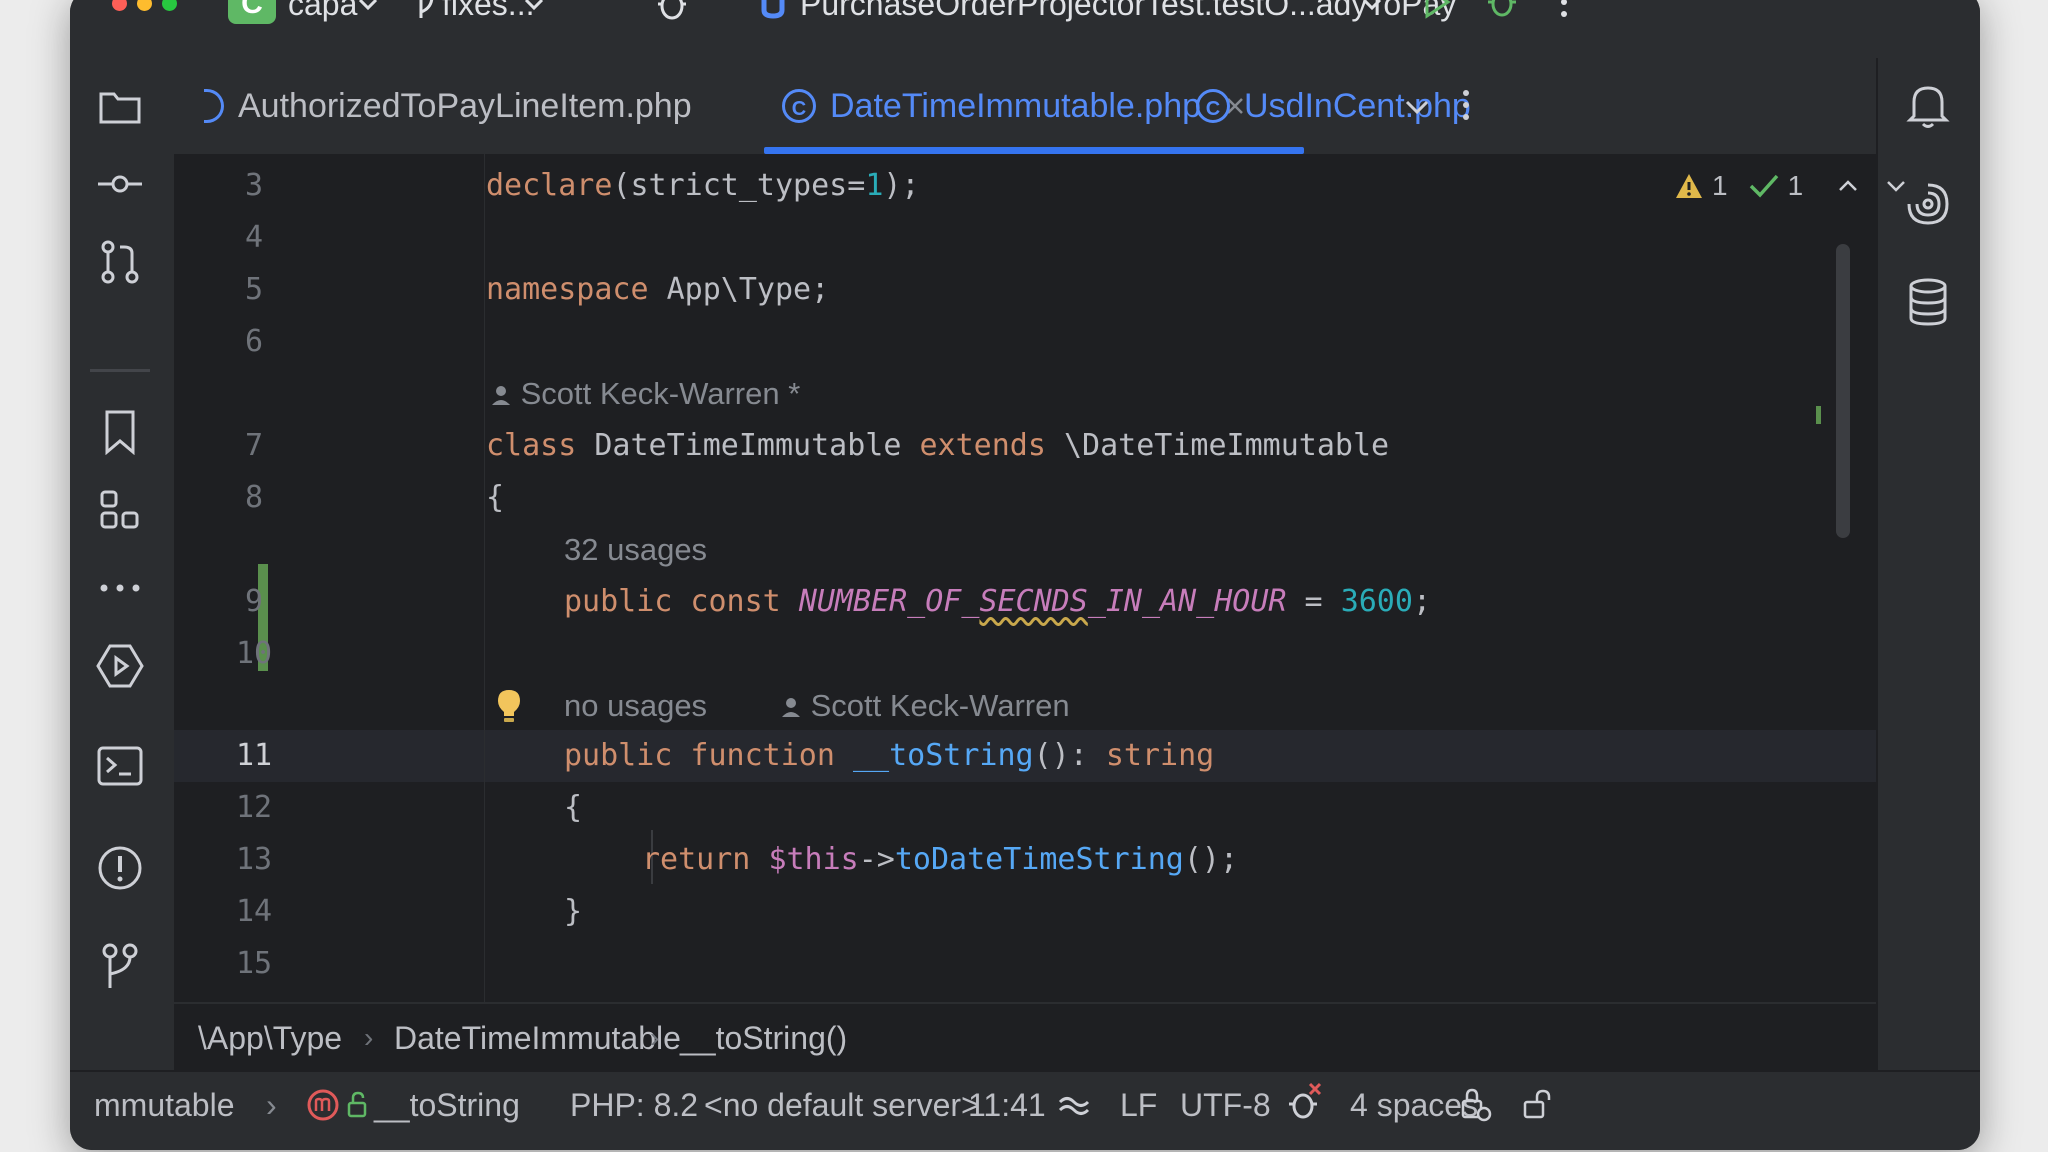  What do you see at coordinates (144, 5) in the screenshot?
I see `minimize-window-button` at bounding box center [144, 5].